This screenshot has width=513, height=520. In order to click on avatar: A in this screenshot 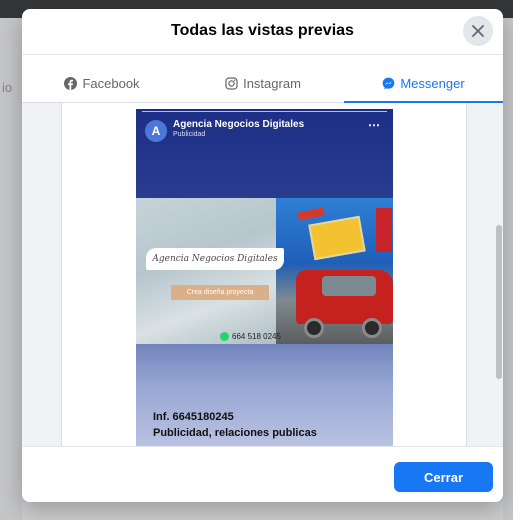, I will do `click(156, 131)`.